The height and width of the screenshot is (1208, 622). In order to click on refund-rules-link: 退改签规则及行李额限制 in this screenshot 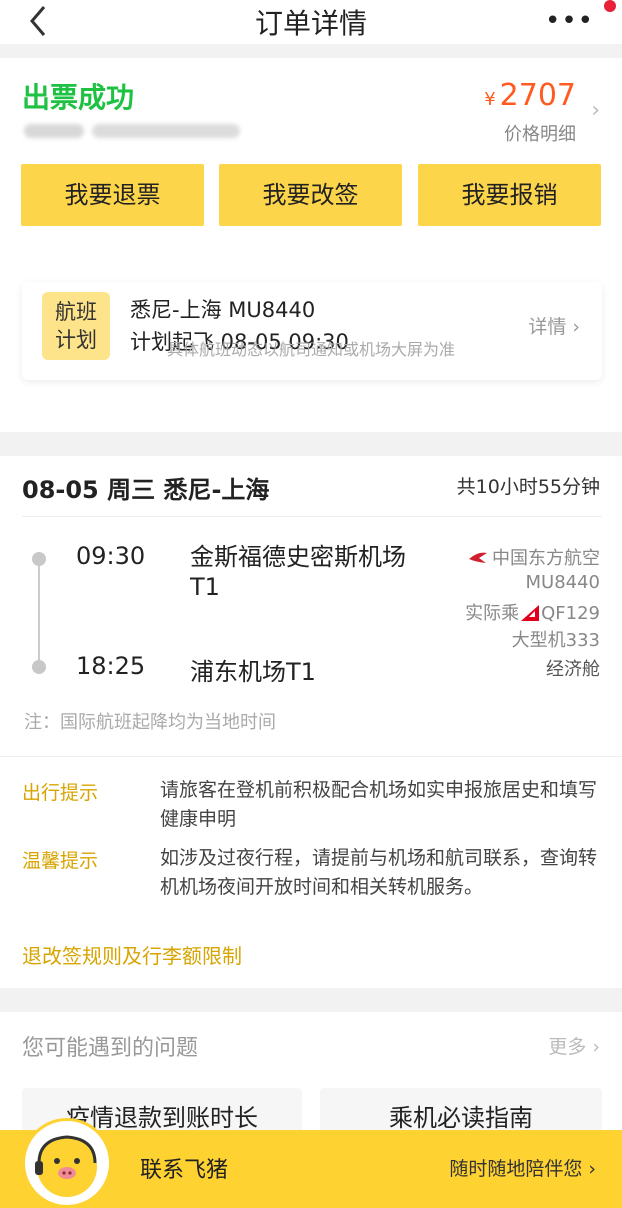, I will do `click(132, 954)`.